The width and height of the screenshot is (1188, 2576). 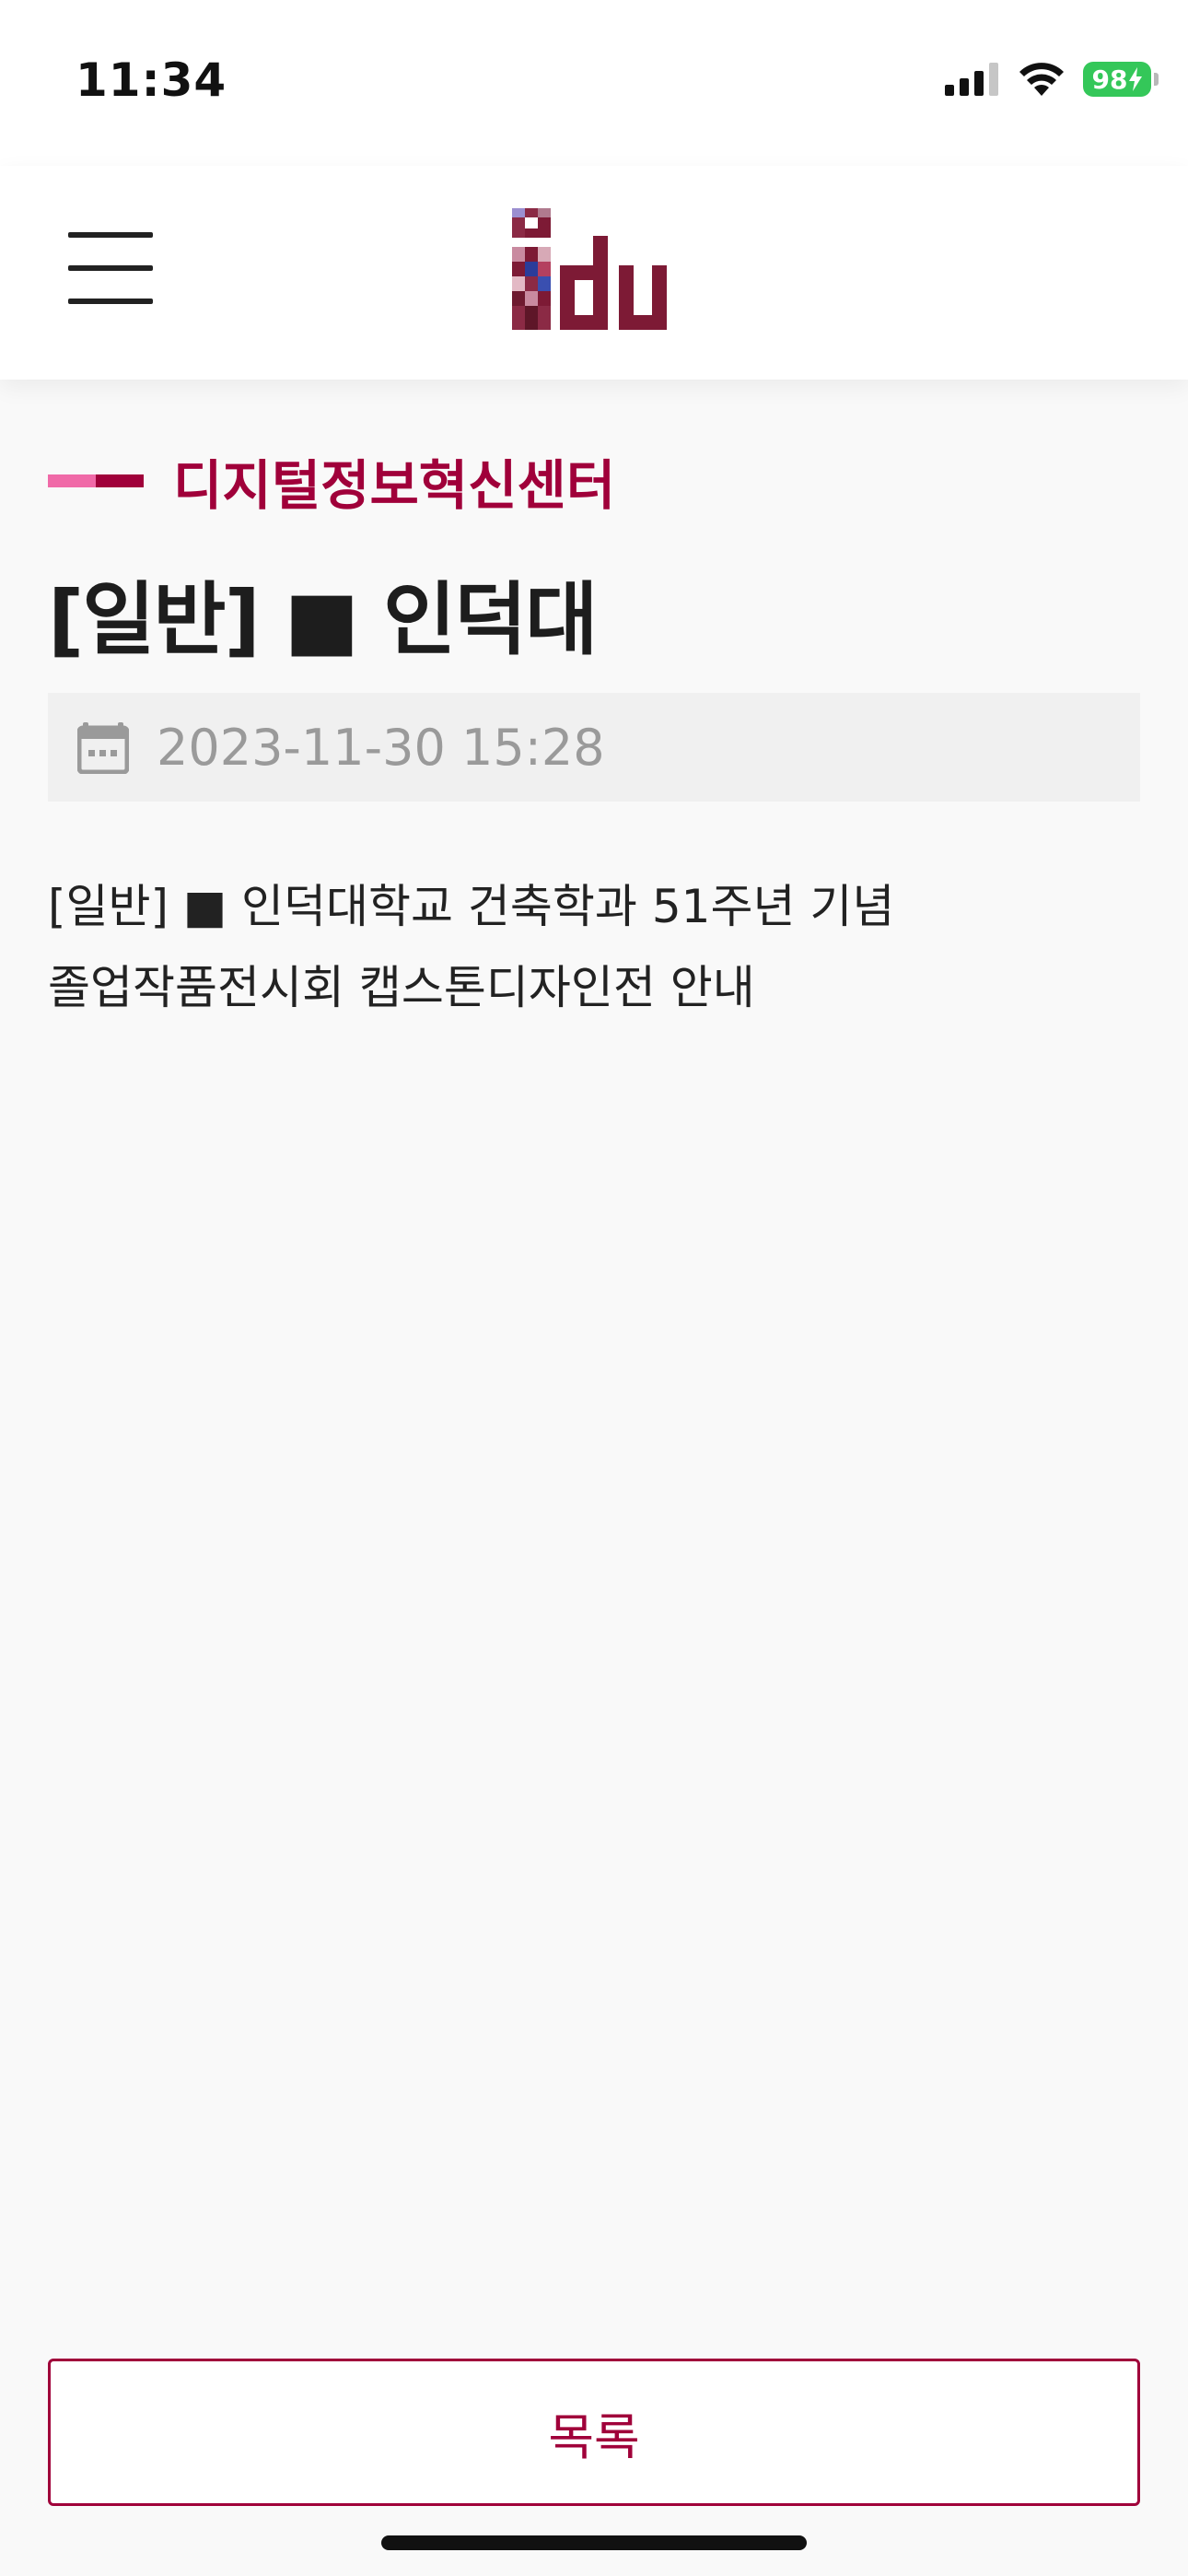 I want to click on app-header, so click(x=594, y=273).